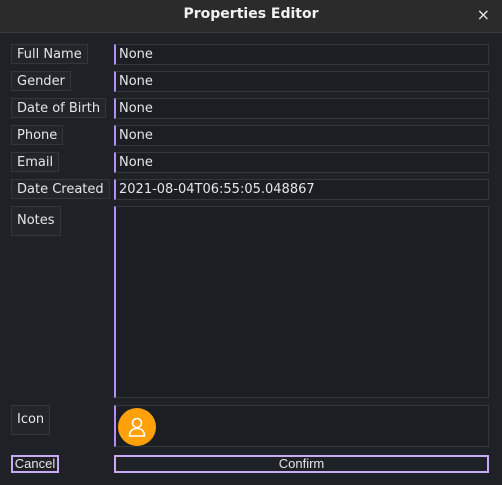  I want to click on close-icon: ×, so click(483, 14).